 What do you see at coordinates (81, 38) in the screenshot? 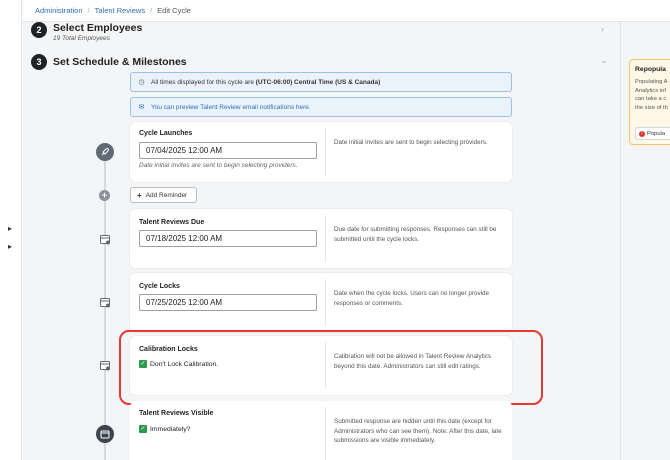
I see `step-subtitle: 19 Total Employees` at bounding box center [81, 38].